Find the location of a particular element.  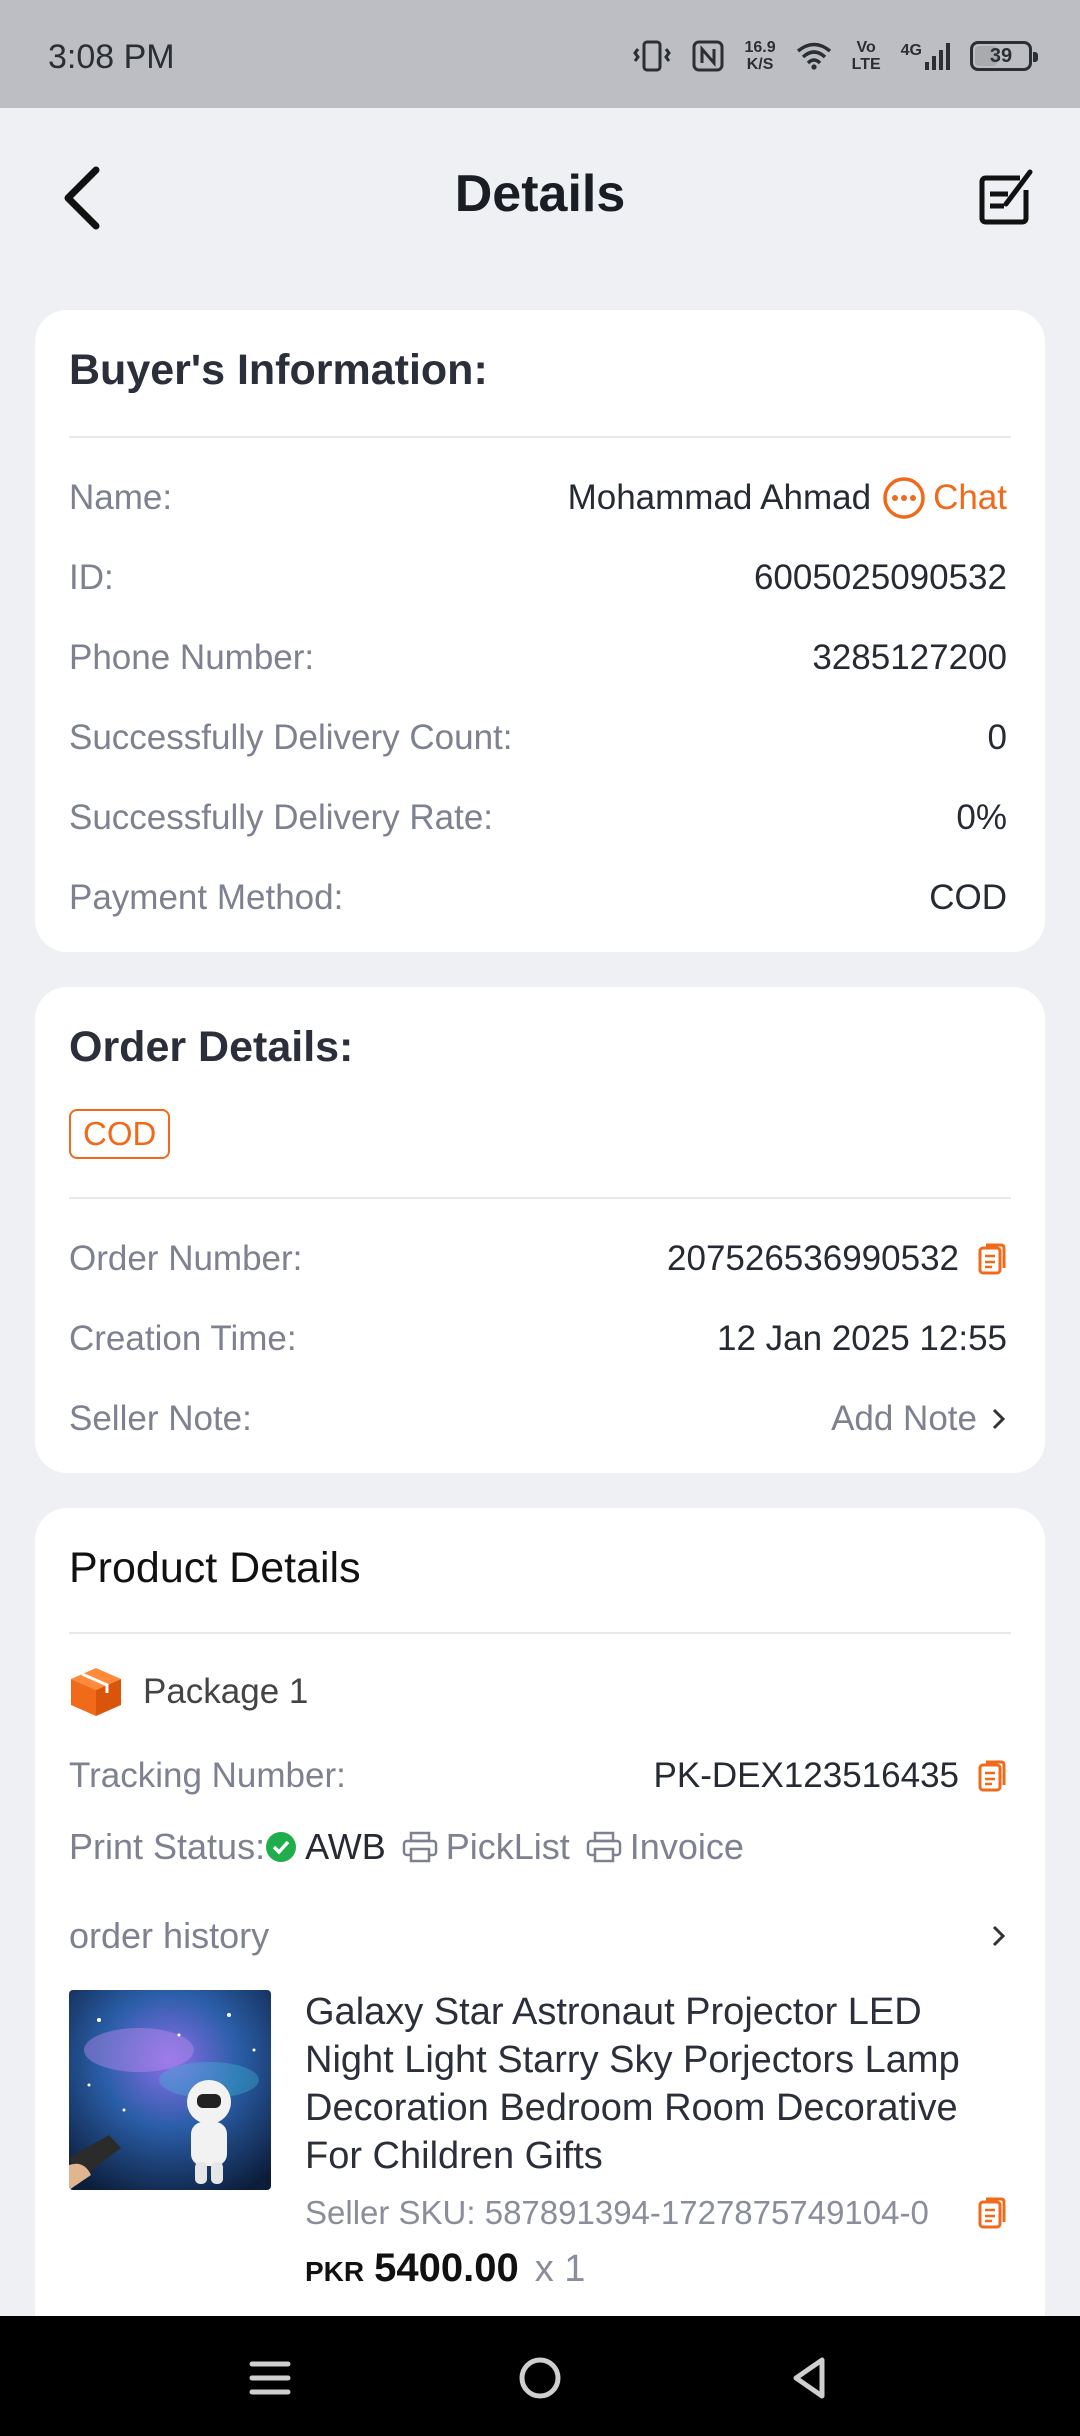

system-nav-bar is located at coordinates (540, 2376).